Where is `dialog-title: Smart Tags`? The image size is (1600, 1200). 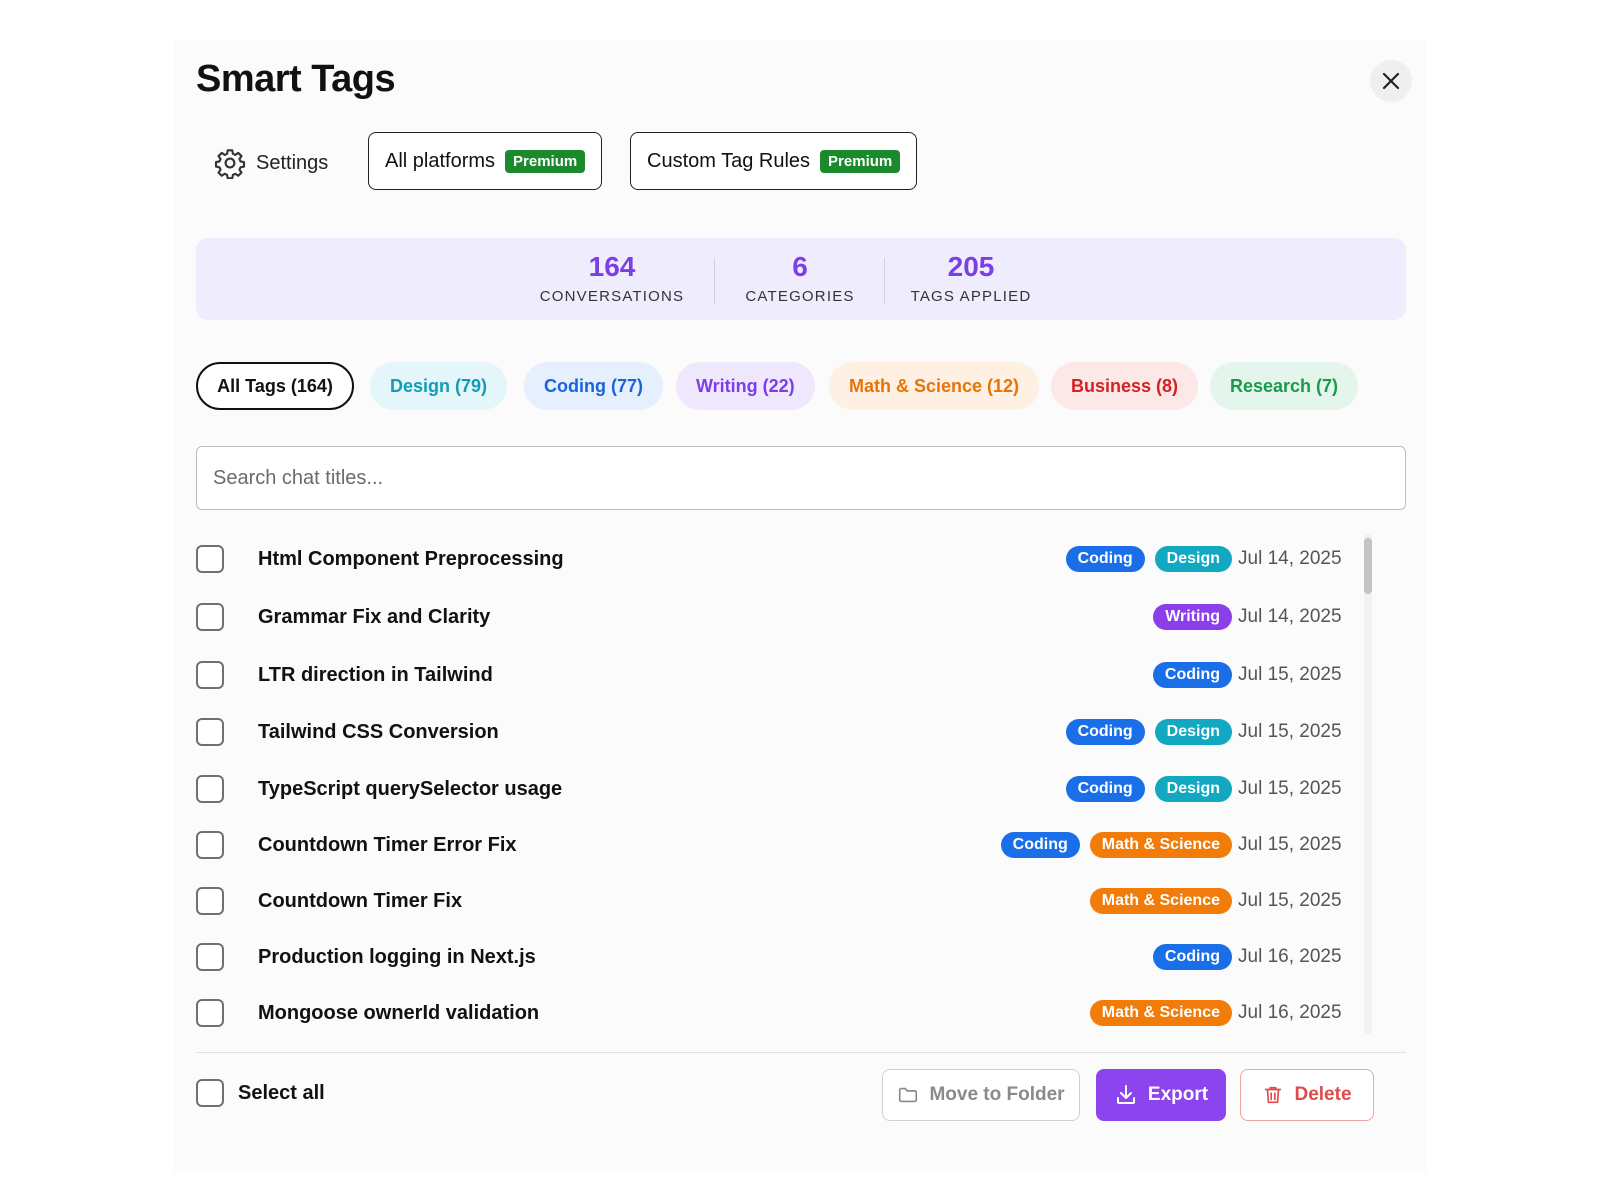
dialog-title: Smart Tags is located at coordinates (296, 79).